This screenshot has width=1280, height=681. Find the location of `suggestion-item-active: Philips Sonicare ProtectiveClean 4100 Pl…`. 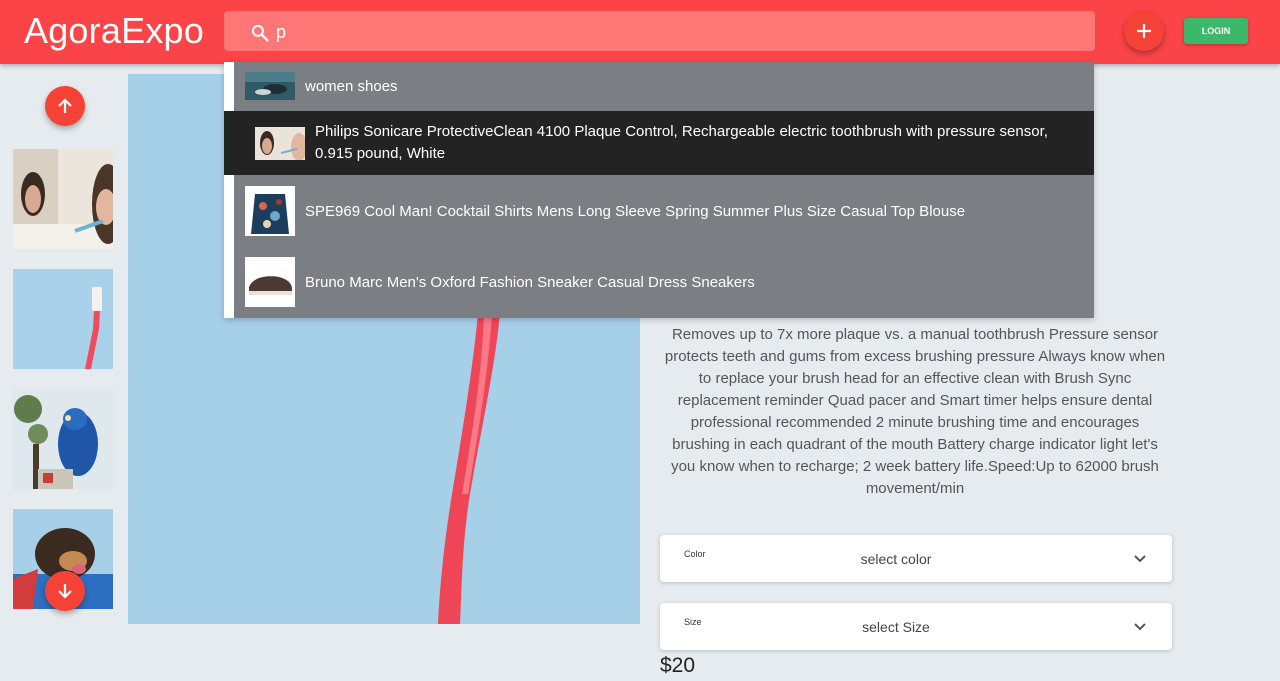

suggestion-item-active: Philips Sonicare ProtectiveClean 4100 Pl… is located at coordinates (659, 143).